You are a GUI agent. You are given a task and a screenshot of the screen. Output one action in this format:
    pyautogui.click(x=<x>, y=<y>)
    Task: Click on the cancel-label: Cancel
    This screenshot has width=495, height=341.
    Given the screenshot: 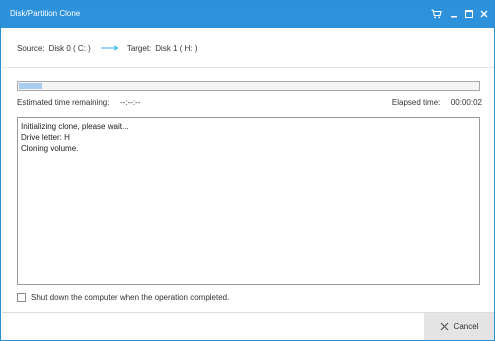 What is the action you would take?
    pyautogui.click(x=466, y=326)
    